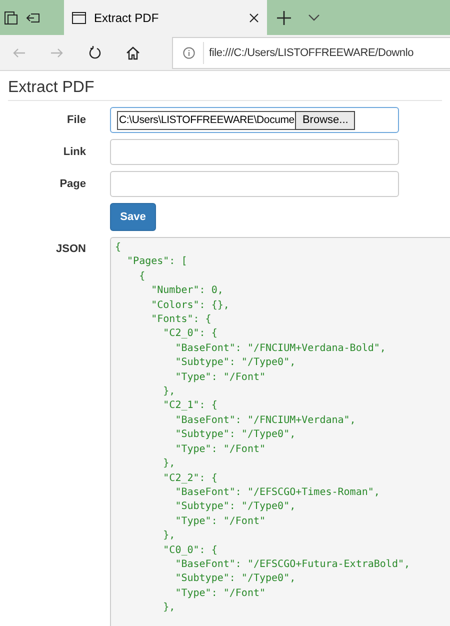 This screenshot has width=450, height=626. What do you see at coordinates (225, 86) in the screenshot?
I see `page-title: Extract PDF` at bounding box center [225, 86].